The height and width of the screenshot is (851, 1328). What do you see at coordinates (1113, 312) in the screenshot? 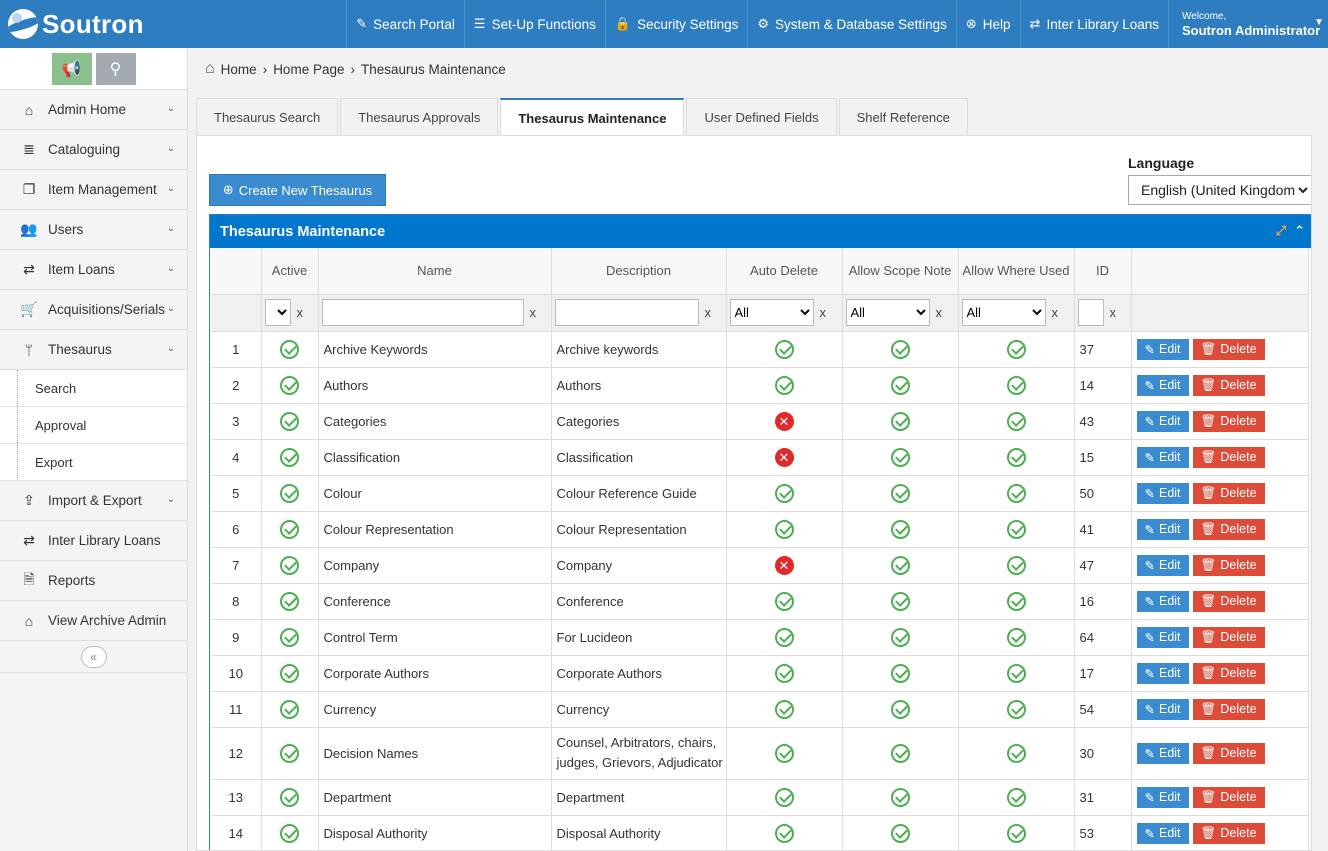
I see `clear-filter-id: x` at bounding box center [1113, 312].